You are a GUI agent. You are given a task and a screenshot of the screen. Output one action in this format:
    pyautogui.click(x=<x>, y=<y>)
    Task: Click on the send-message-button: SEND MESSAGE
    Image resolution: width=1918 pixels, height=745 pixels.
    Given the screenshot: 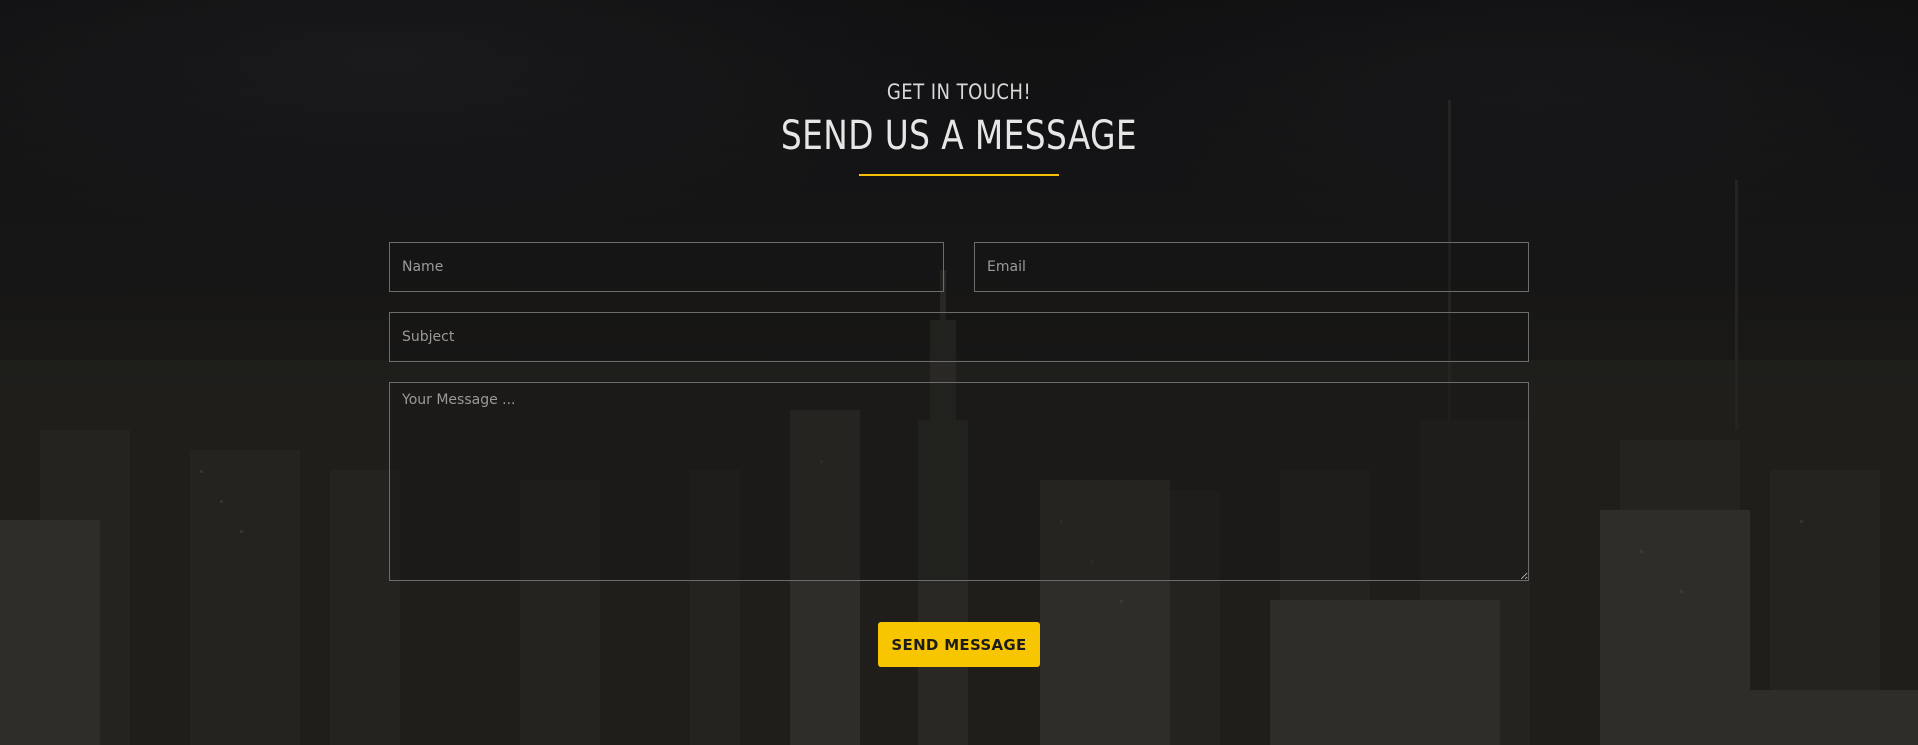 What is the action you would take?
    pyautogui.click(x=959, y=644)
    